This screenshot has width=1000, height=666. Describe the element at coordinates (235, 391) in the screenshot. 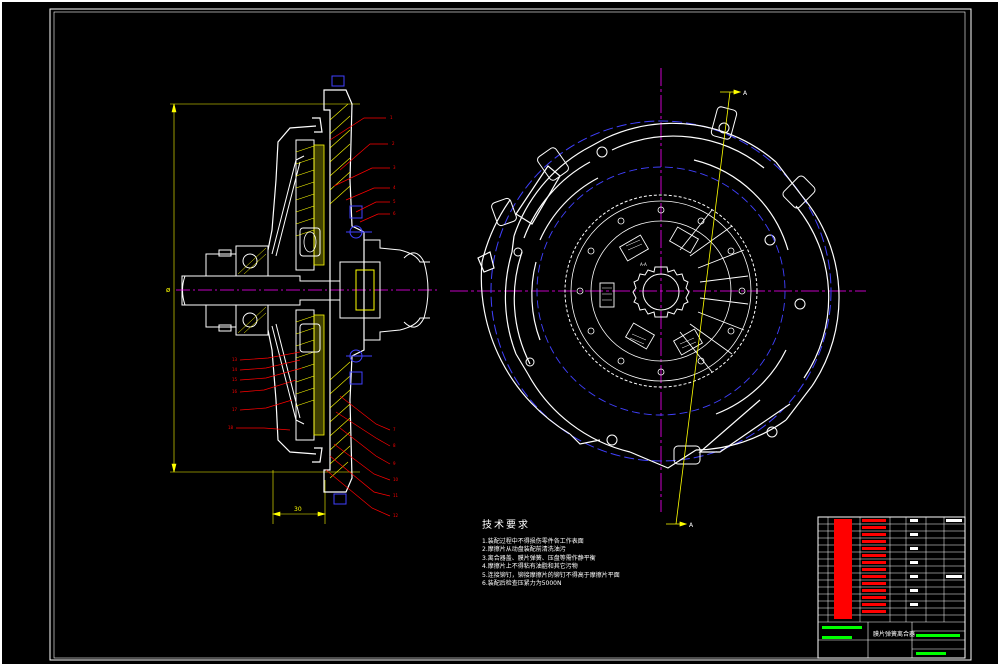

I see `part-number: 16` at that location.